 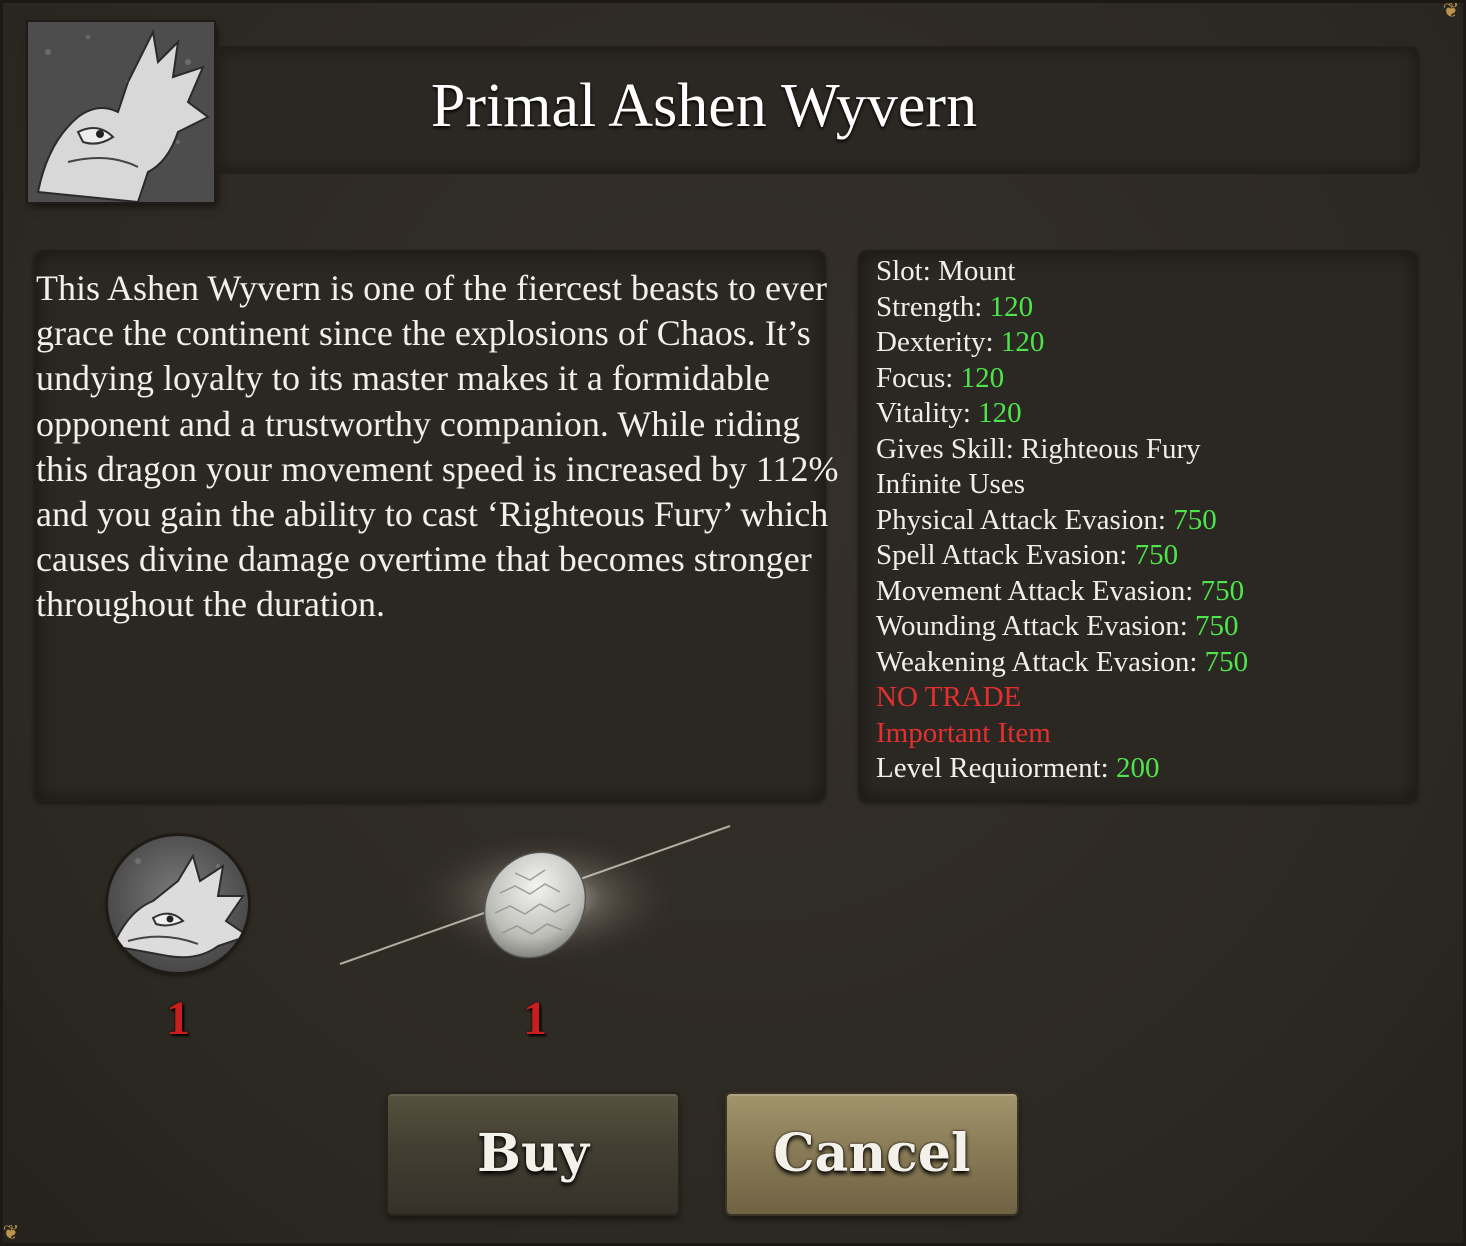 What do you see at coordinates (1057, 626) in the screenshot?
I see `stat-wounding-evasion: Wounding Attack Evasion: 750` at bounding box center [1057, 626].